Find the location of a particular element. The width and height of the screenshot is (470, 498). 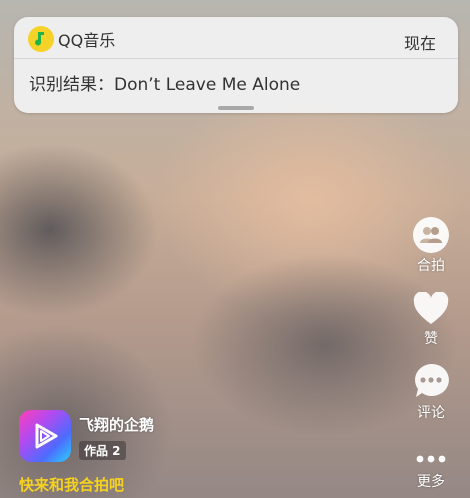

like-label: 赞 is located at coordinates (431, 339).